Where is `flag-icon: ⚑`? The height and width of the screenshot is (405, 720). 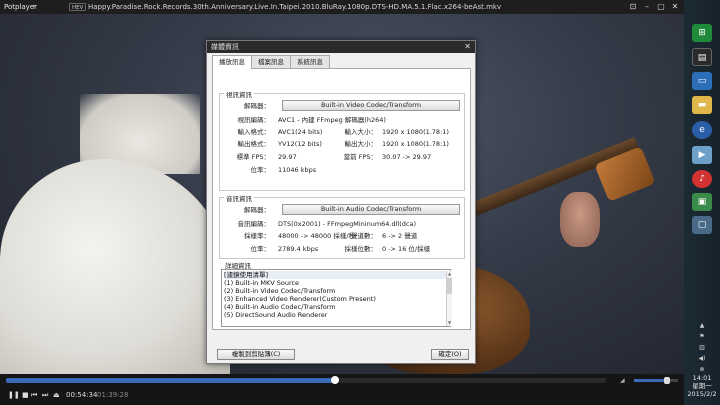
flag-icon: ⚑ is located at coordinates (702, 336).